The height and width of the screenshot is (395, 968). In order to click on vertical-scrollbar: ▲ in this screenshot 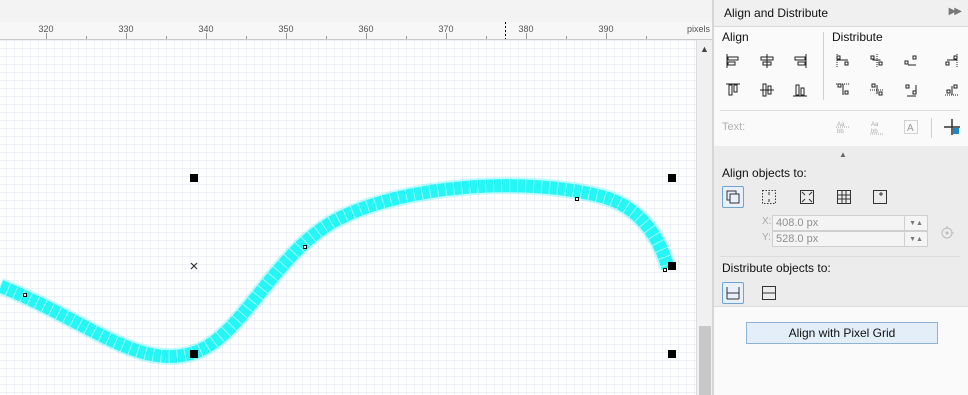, I will do `click(704, 217)`.